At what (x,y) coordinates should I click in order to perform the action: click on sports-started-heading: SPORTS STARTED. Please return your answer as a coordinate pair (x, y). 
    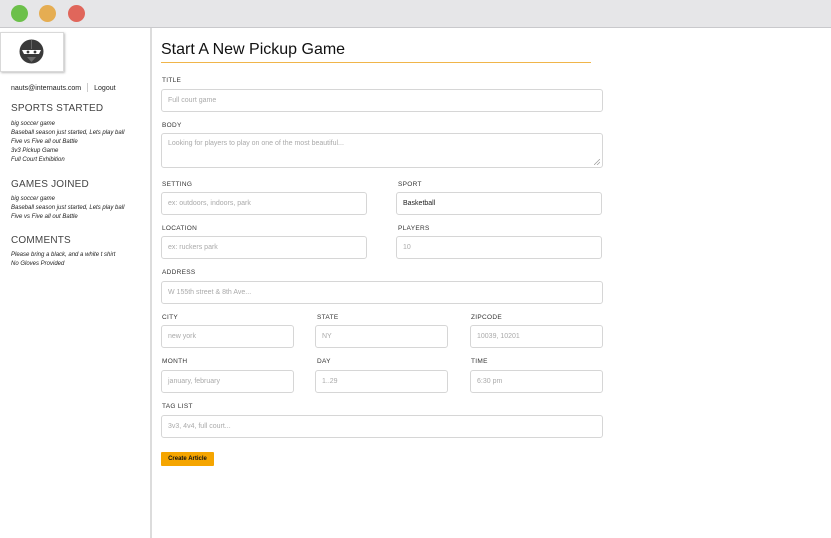
    Looking at the image, I should click on (57, 108).